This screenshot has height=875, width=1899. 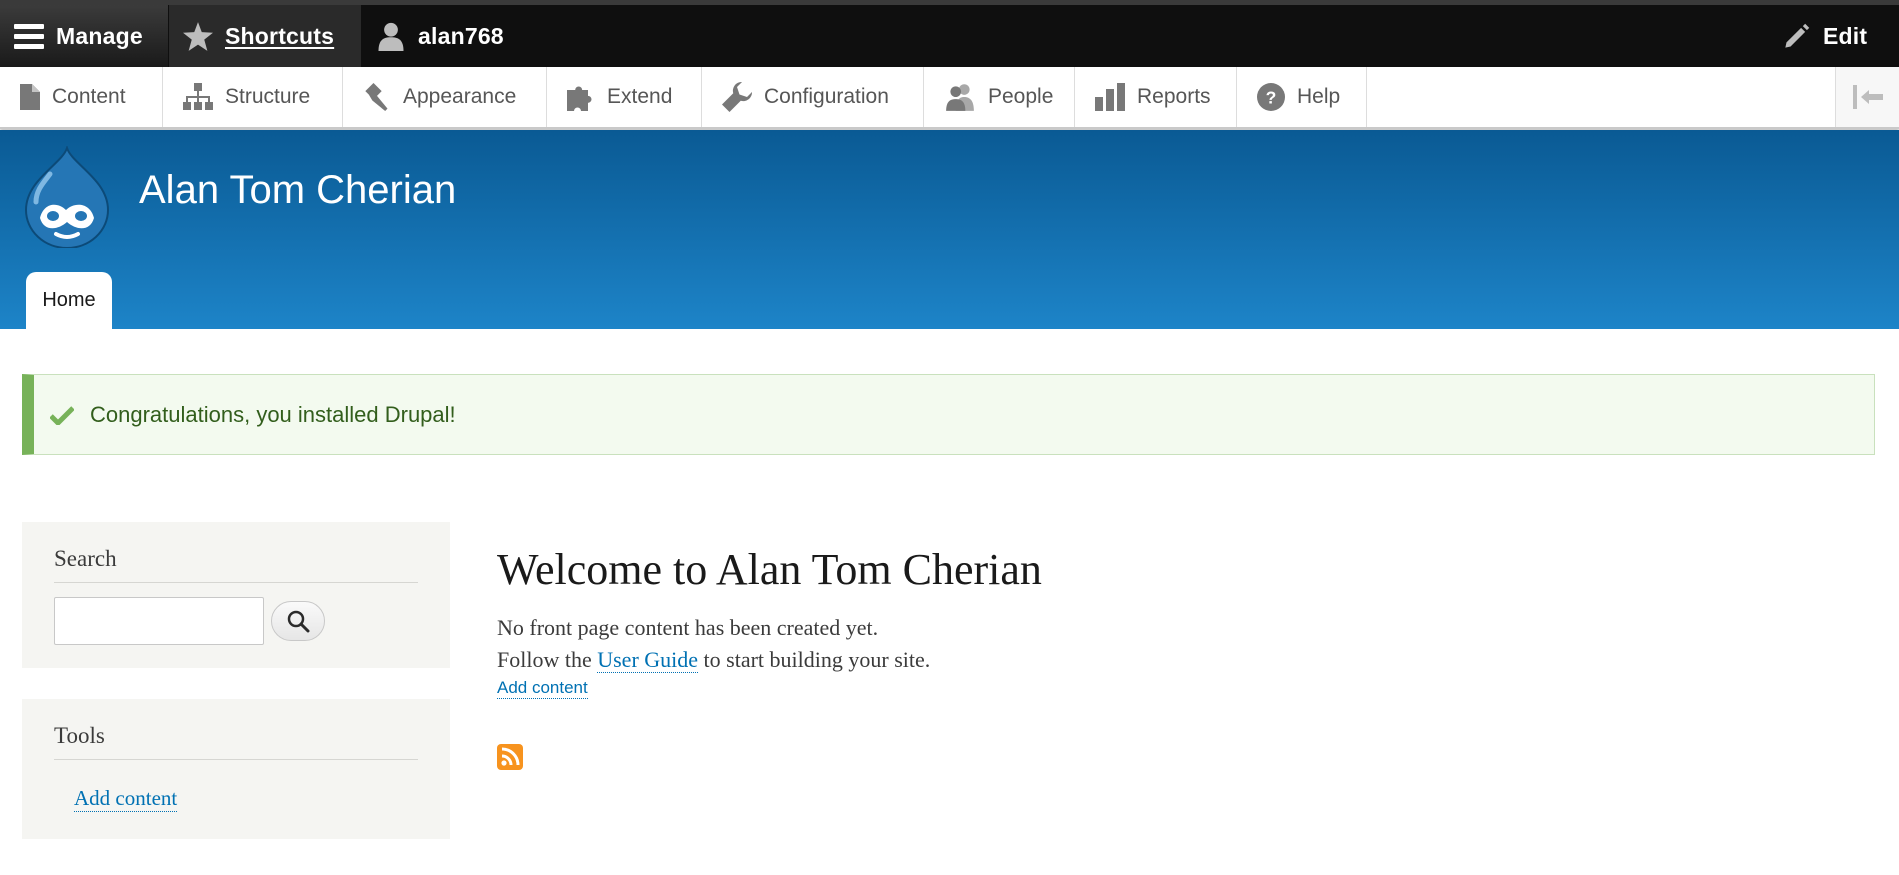 What do you see at coordinates (814, 659) in the screenshot?
I see `user-guide-text-after: to start building your site.` at bounding box center [814, 659].